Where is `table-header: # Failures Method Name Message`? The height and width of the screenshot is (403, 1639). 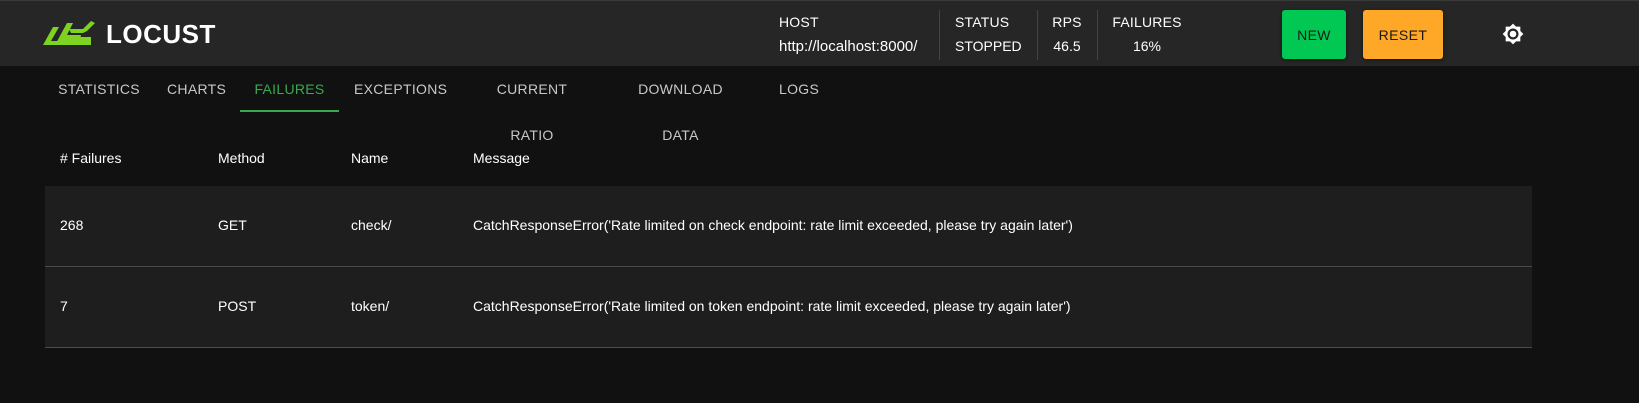
table-header: # Failures Method Name Message is located at coordinates (788, 158).